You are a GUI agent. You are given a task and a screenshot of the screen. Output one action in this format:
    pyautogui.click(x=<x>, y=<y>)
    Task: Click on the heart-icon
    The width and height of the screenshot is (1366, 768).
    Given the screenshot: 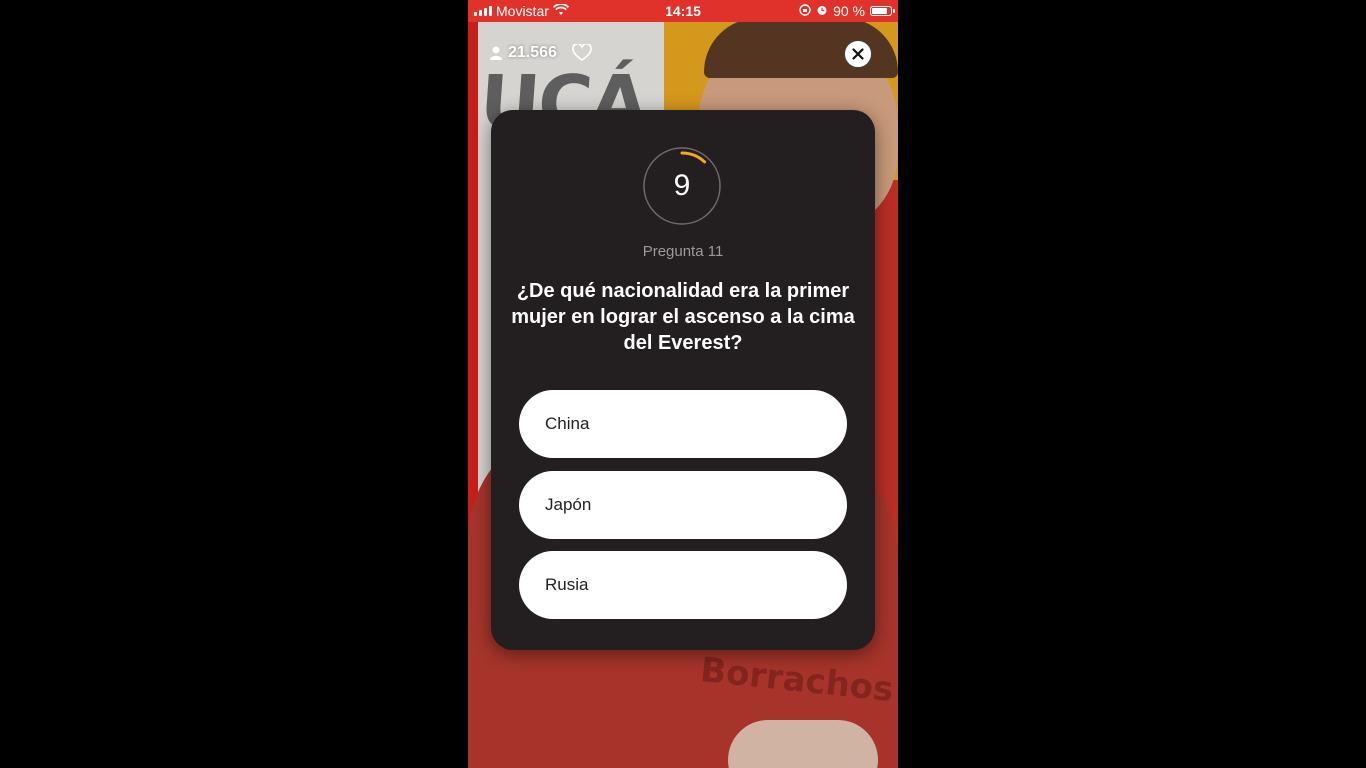 What is the action you would take?
    pyautogui.click(x=582, y=54)
    